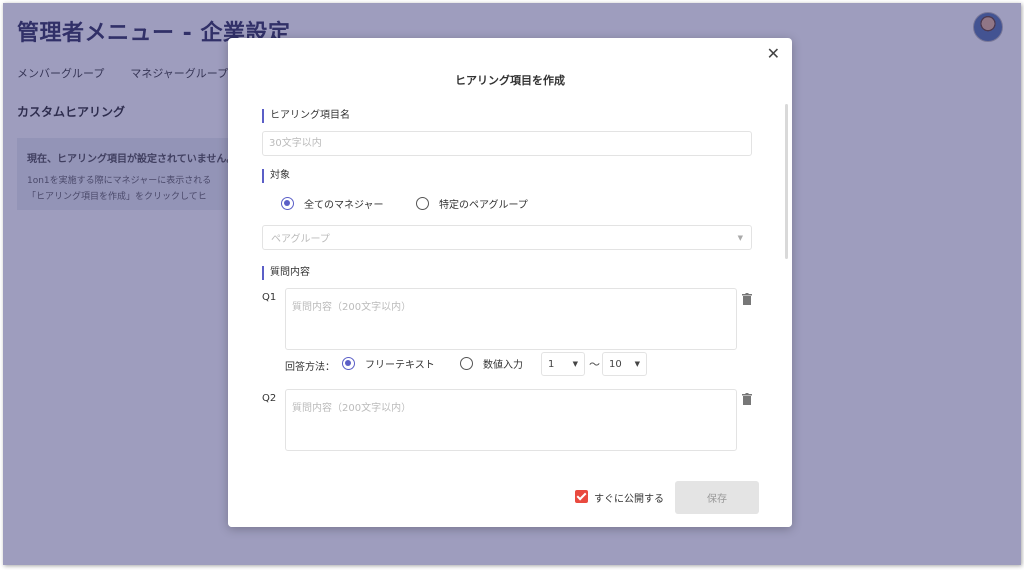  What do you see at coordinates (286, 273) in the screenshot?
I see `questions-label: 質問内容` at bounding box center [286, 273].